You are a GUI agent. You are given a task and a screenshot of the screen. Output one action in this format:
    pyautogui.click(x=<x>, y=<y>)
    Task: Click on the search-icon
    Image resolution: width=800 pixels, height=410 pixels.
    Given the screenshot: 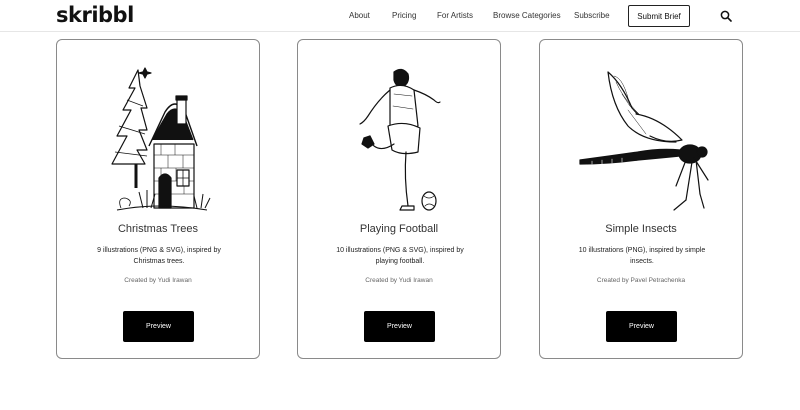 What is the action you would take?
    pyautogui.click(x=726, y=16)
    